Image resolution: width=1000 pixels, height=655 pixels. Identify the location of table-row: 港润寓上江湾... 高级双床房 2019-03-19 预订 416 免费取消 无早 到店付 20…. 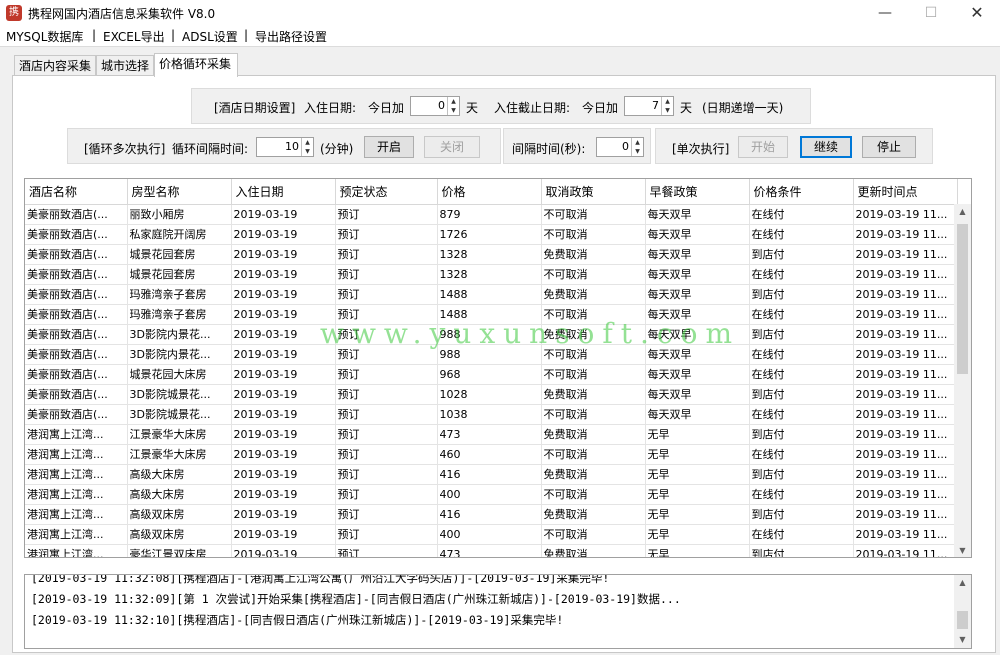
(491, 514).